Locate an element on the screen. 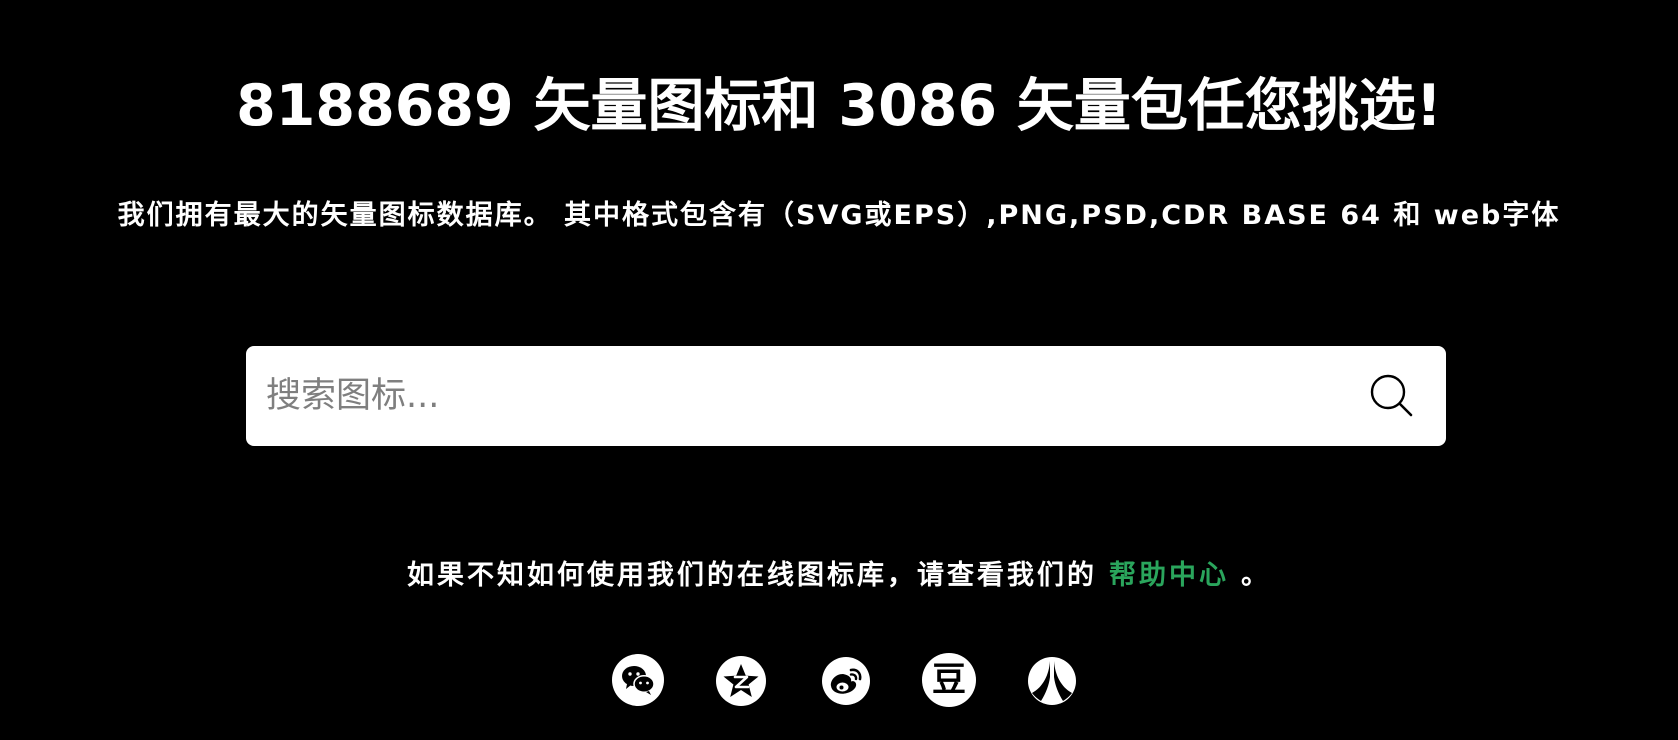  help-text: 如果不知如何使用我们的在线图标库，请查看我们的 帮助中心。 is located at coordinates (839, 576).